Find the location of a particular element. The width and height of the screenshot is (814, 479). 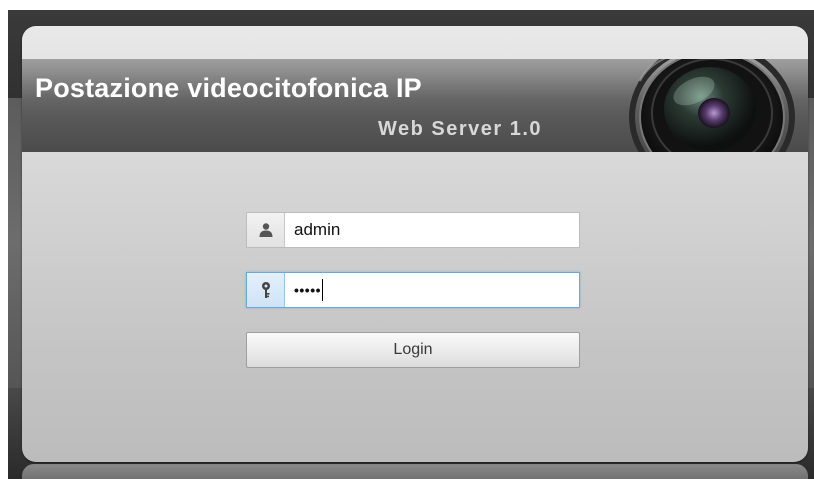

login-form: admin ••••• Login is located at coordinates (414, 290).